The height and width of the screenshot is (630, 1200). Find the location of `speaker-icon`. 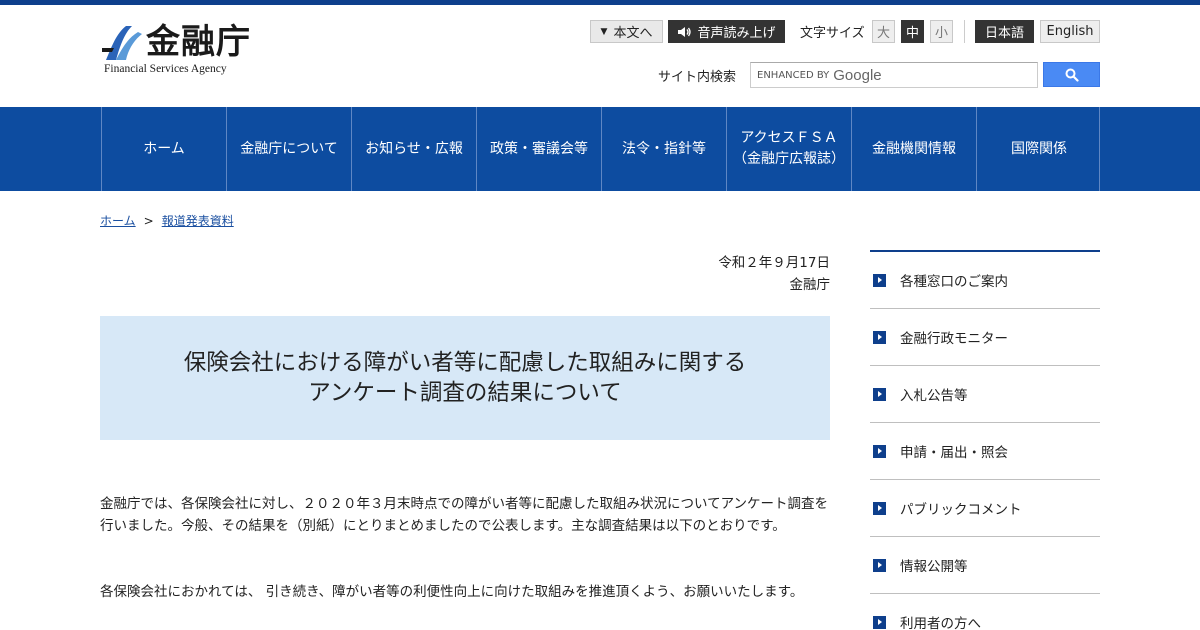

speaker-icon is located at coordinates (685, 31).